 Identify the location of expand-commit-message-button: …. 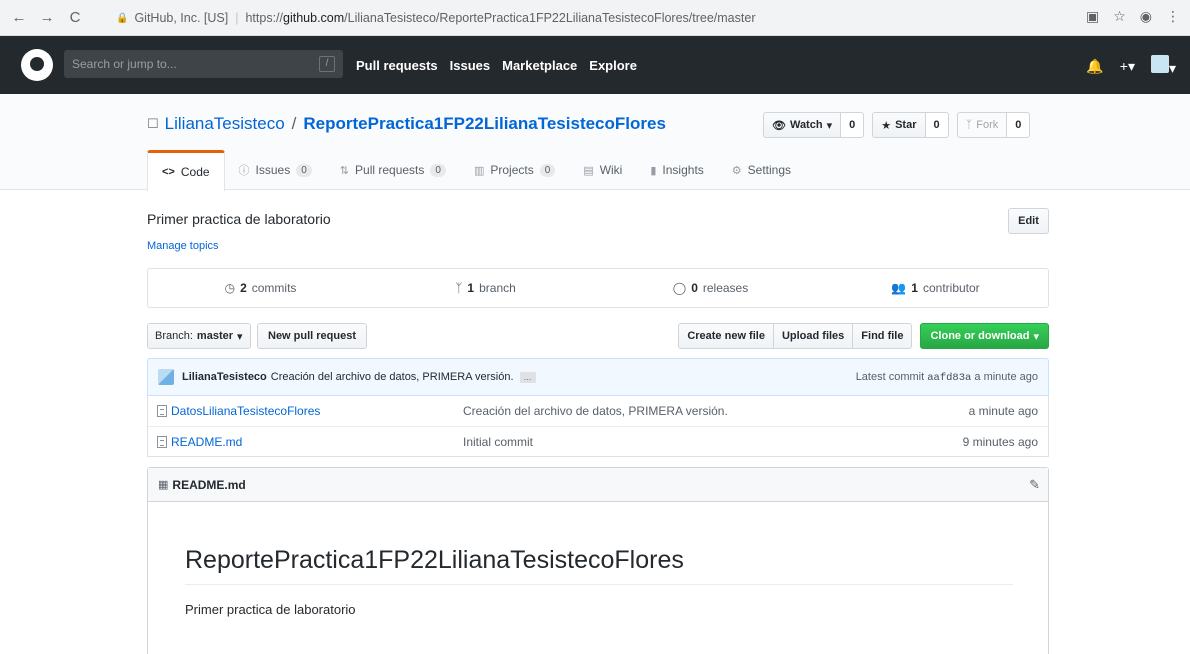
(527, 377).